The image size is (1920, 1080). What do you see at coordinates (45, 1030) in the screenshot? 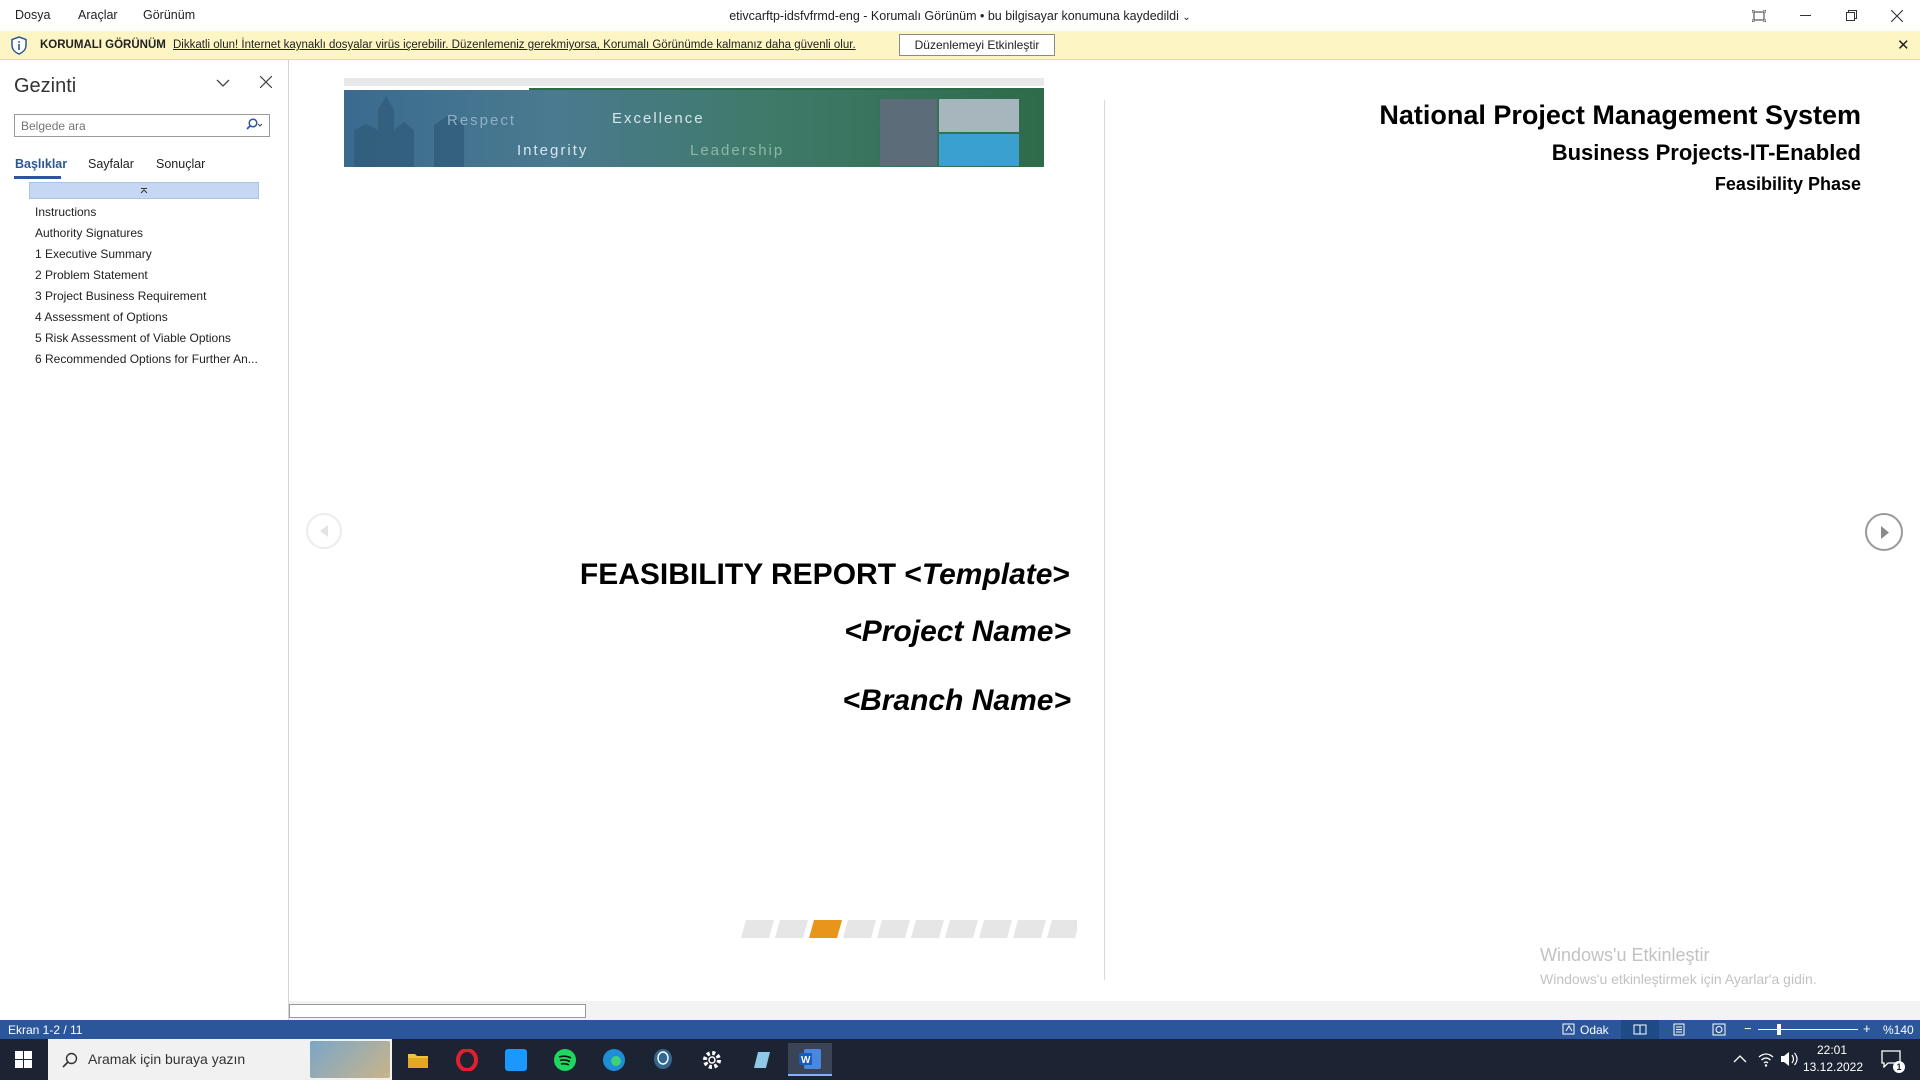
I see `screen-indicator: Ekran 1-2 / 11` at bounding box center [45, 1030].